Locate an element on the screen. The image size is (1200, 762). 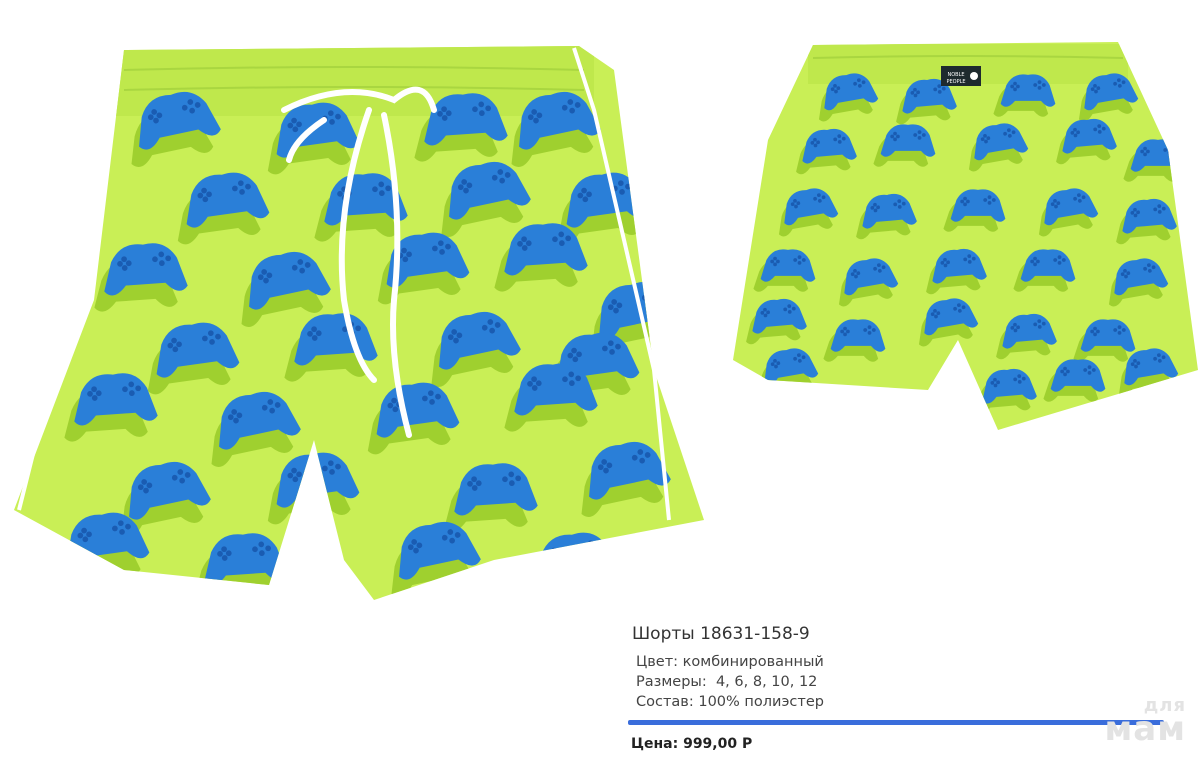
product-price: Цена: 999,00 Р is located at coordinates (692, 744).